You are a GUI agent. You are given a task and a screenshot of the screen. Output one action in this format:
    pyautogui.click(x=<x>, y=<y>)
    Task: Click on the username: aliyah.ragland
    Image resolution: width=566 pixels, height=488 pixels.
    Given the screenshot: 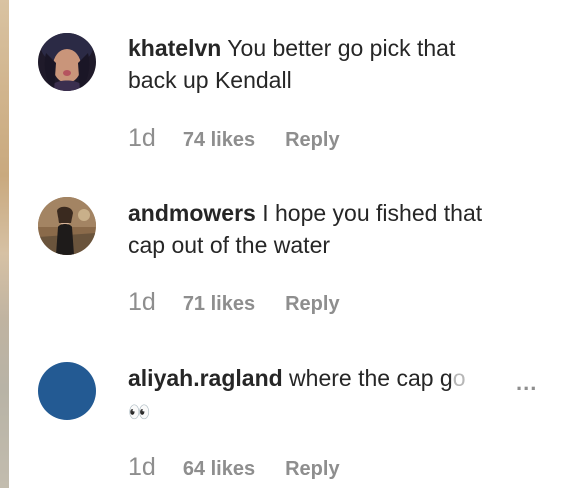 What is the action you would take?
    pyautogui.click(x=205, y=378)
    